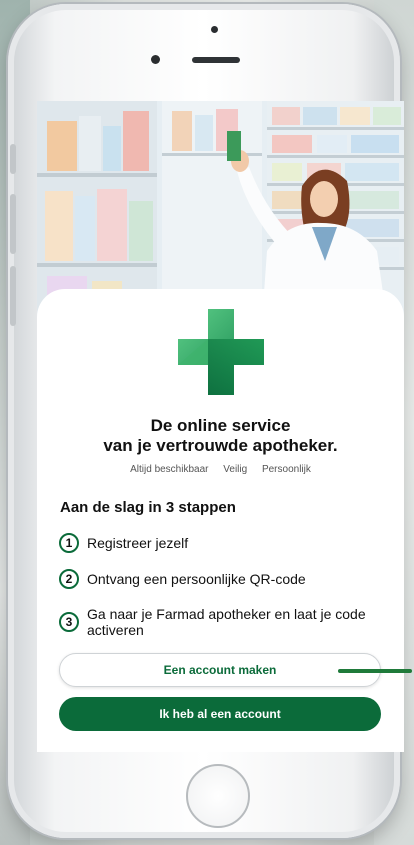 The height and width of the screenshot is (845, 414). What do you see at coordinates (216, 60) in the screenshot?
I see `earpiece-speaker` at bounding box center [216, 60].